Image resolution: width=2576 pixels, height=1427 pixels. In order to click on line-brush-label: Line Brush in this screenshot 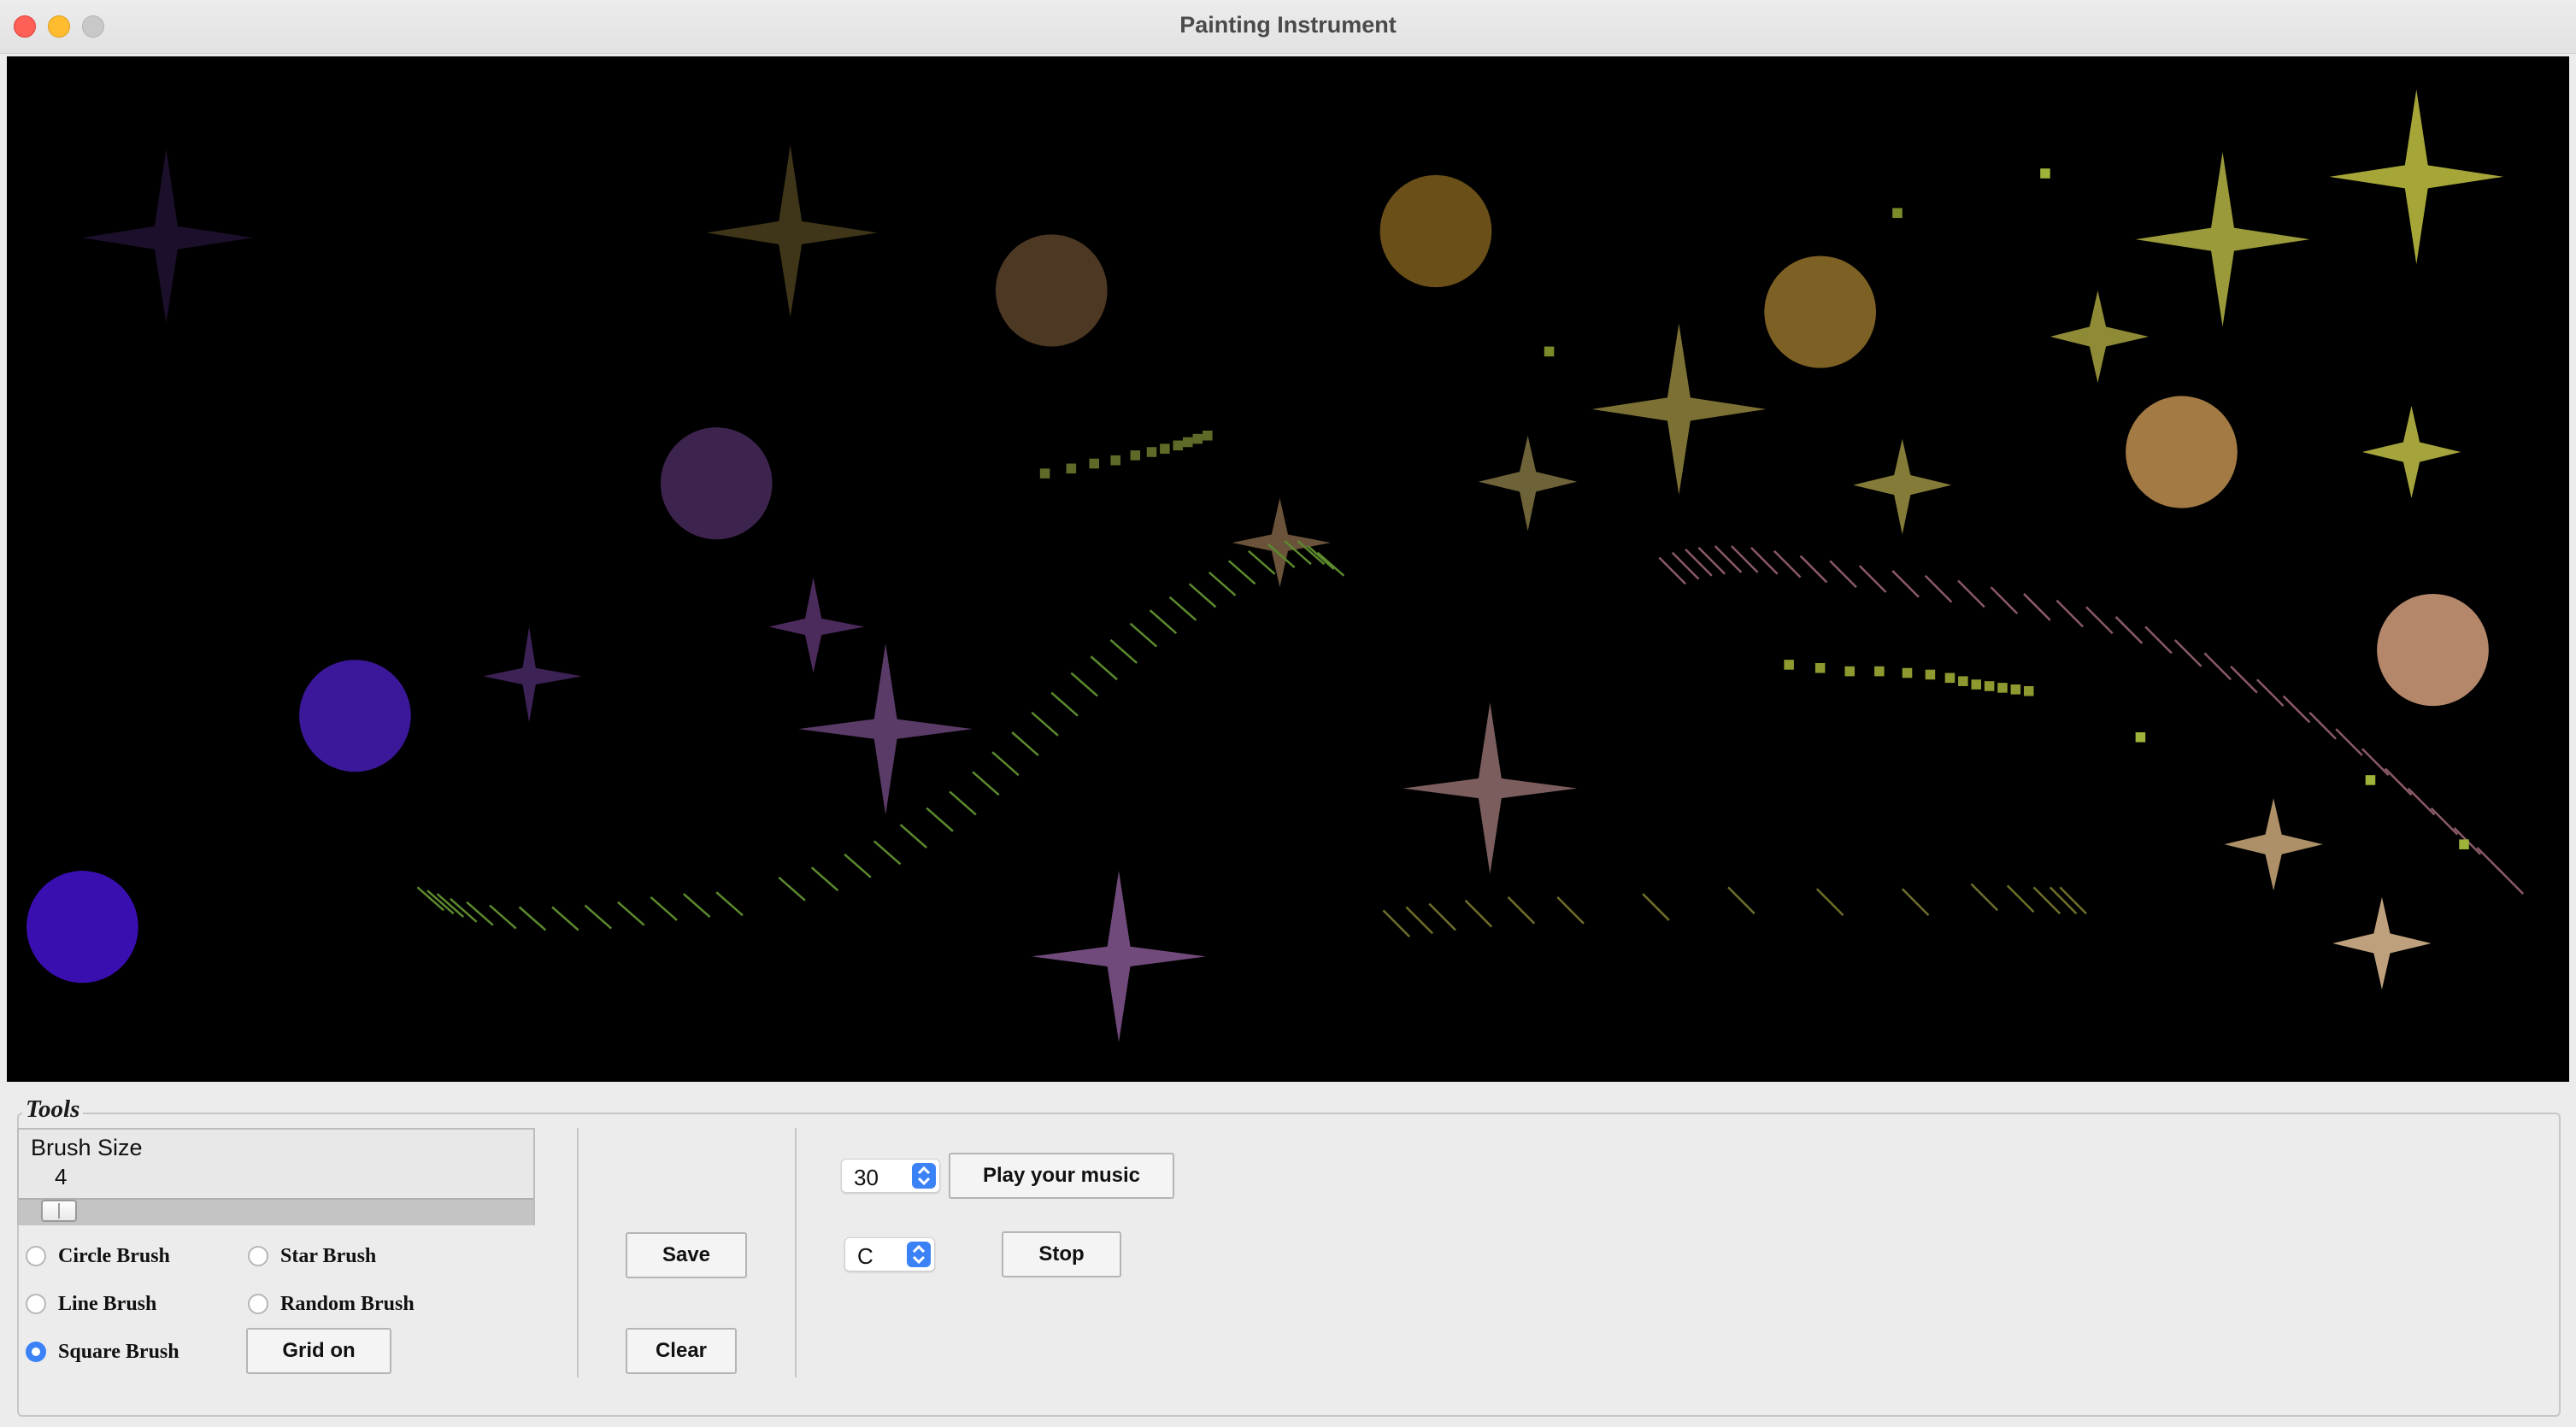, I will do `click(107, 1303)`.